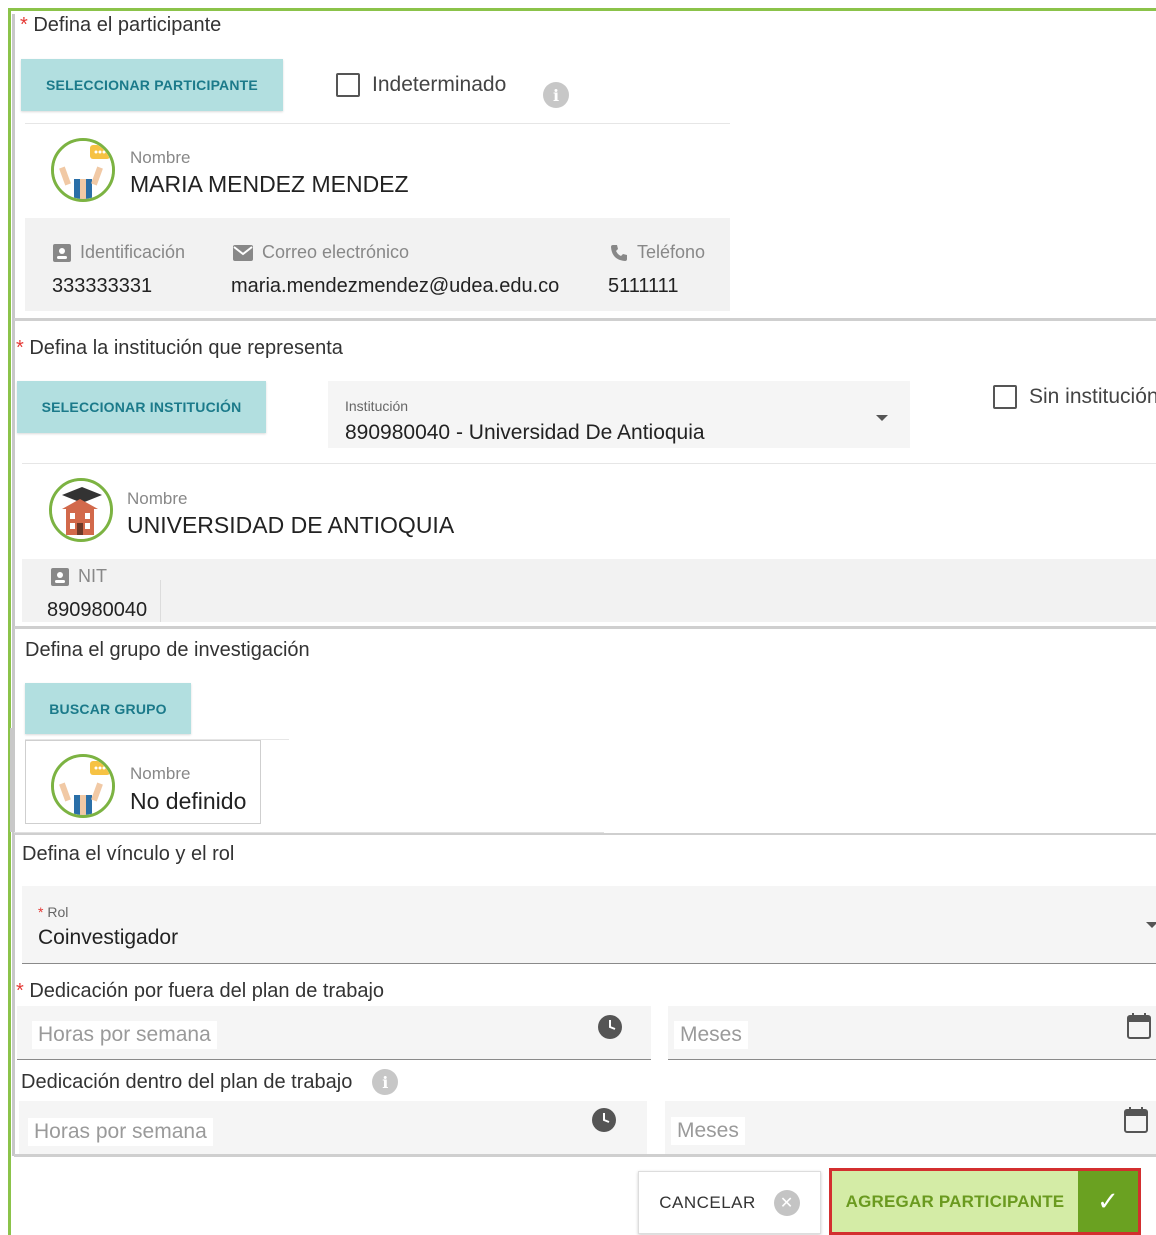 This screenshot has height=1235, width=1156. Describe the element at coordinates (585, 1155) in the screenshot. I see `form-bottom-divider` at that location.